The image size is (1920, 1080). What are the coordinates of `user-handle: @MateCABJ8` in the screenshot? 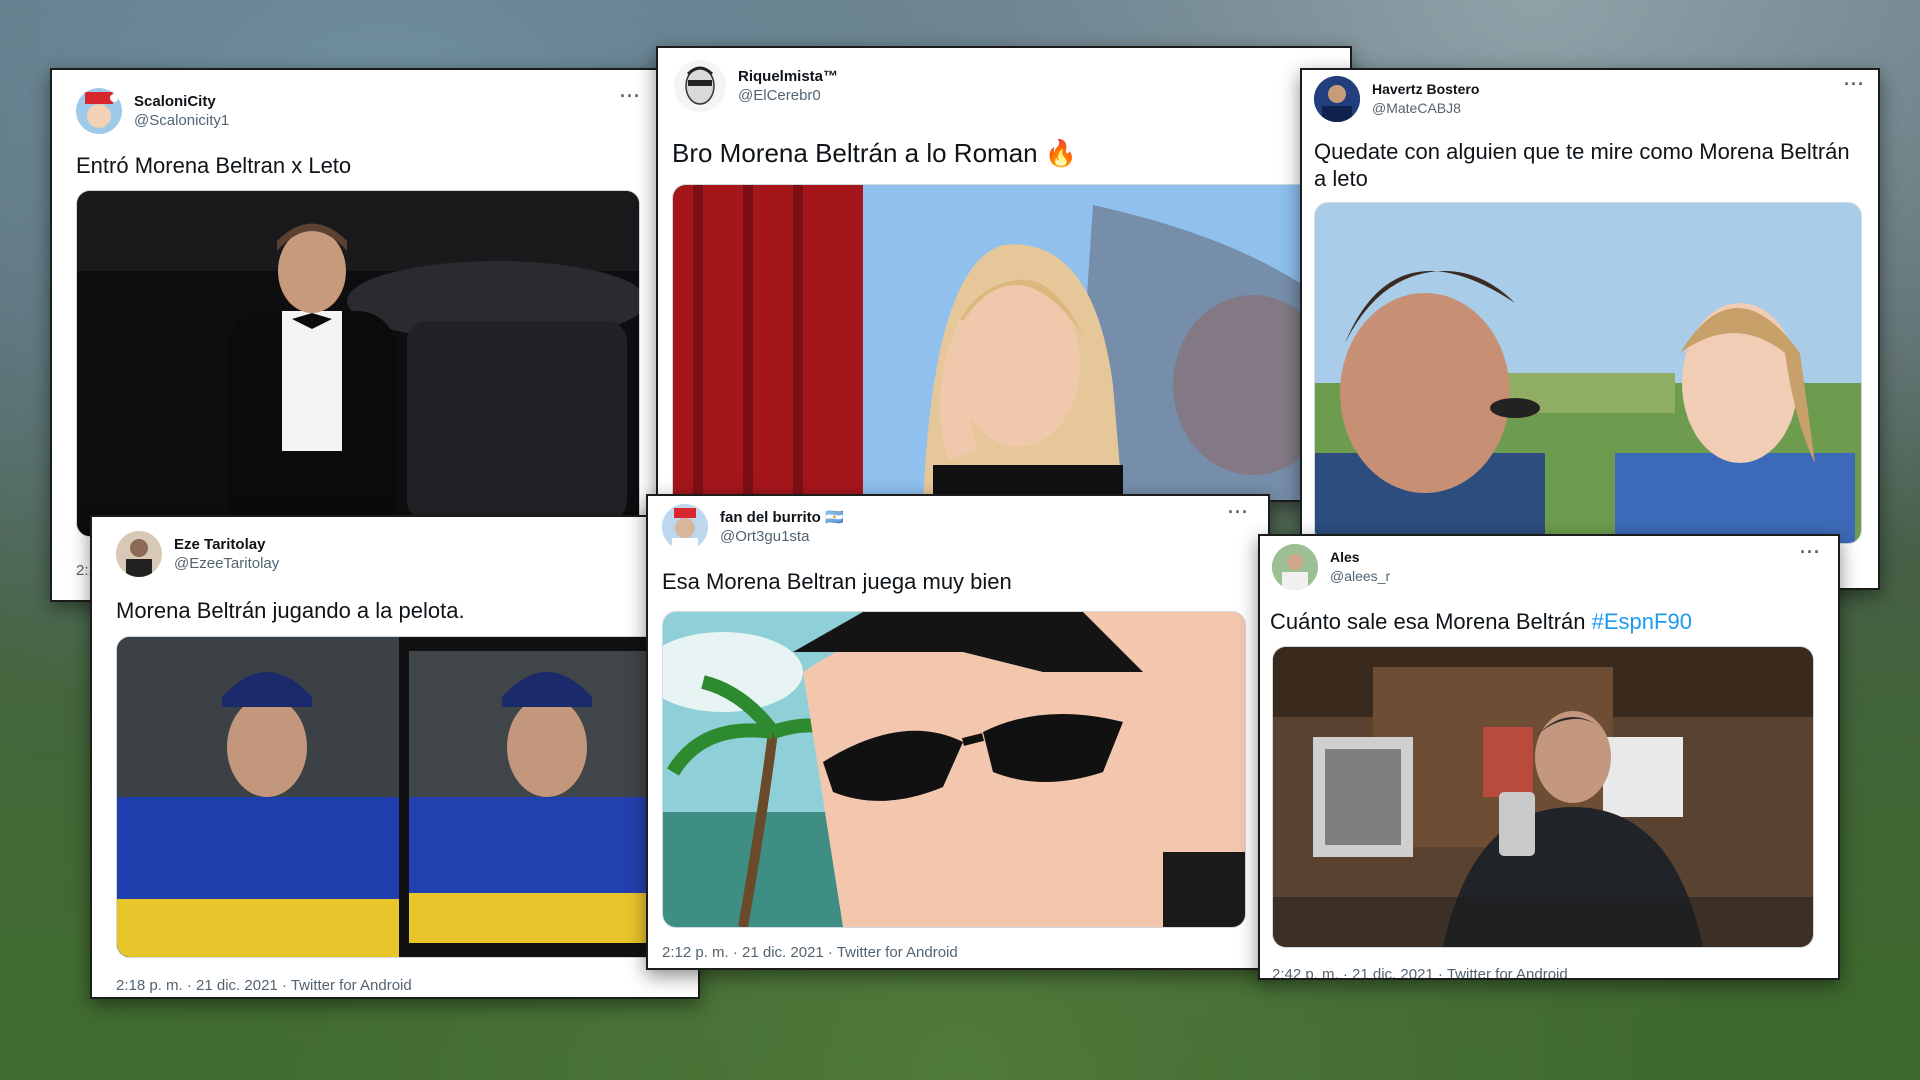 It's located at (1425, 108).